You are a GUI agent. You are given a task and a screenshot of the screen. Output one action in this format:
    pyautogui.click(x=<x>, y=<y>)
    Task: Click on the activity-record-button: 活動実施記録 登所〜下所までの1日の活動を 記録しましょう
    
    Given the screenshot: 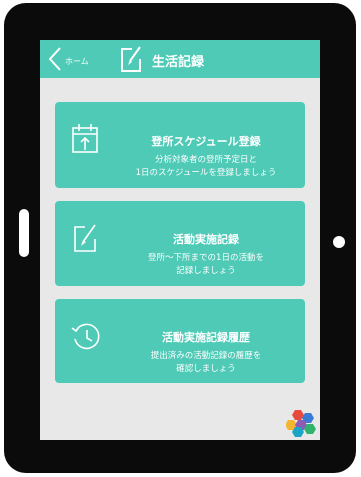 What is the action you would take?
    pyautogui.click(x=180, y=243)
    